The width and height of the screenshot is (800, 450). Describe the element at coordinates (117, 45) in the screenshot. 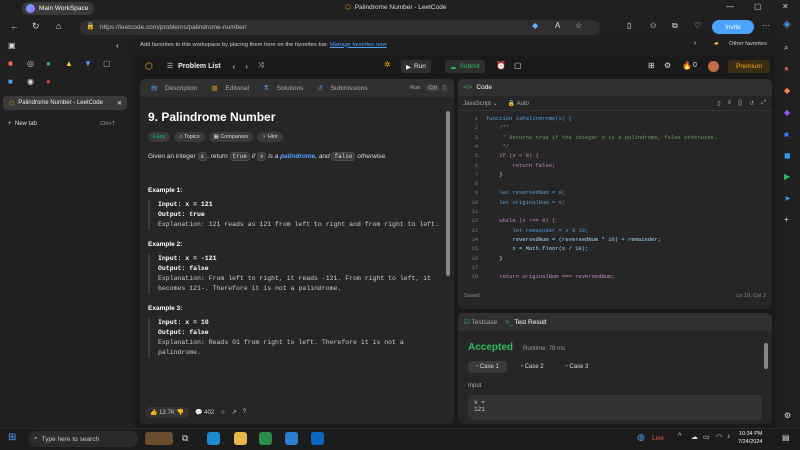

I see `collapse-sidebar-icon: ‹` at that location.